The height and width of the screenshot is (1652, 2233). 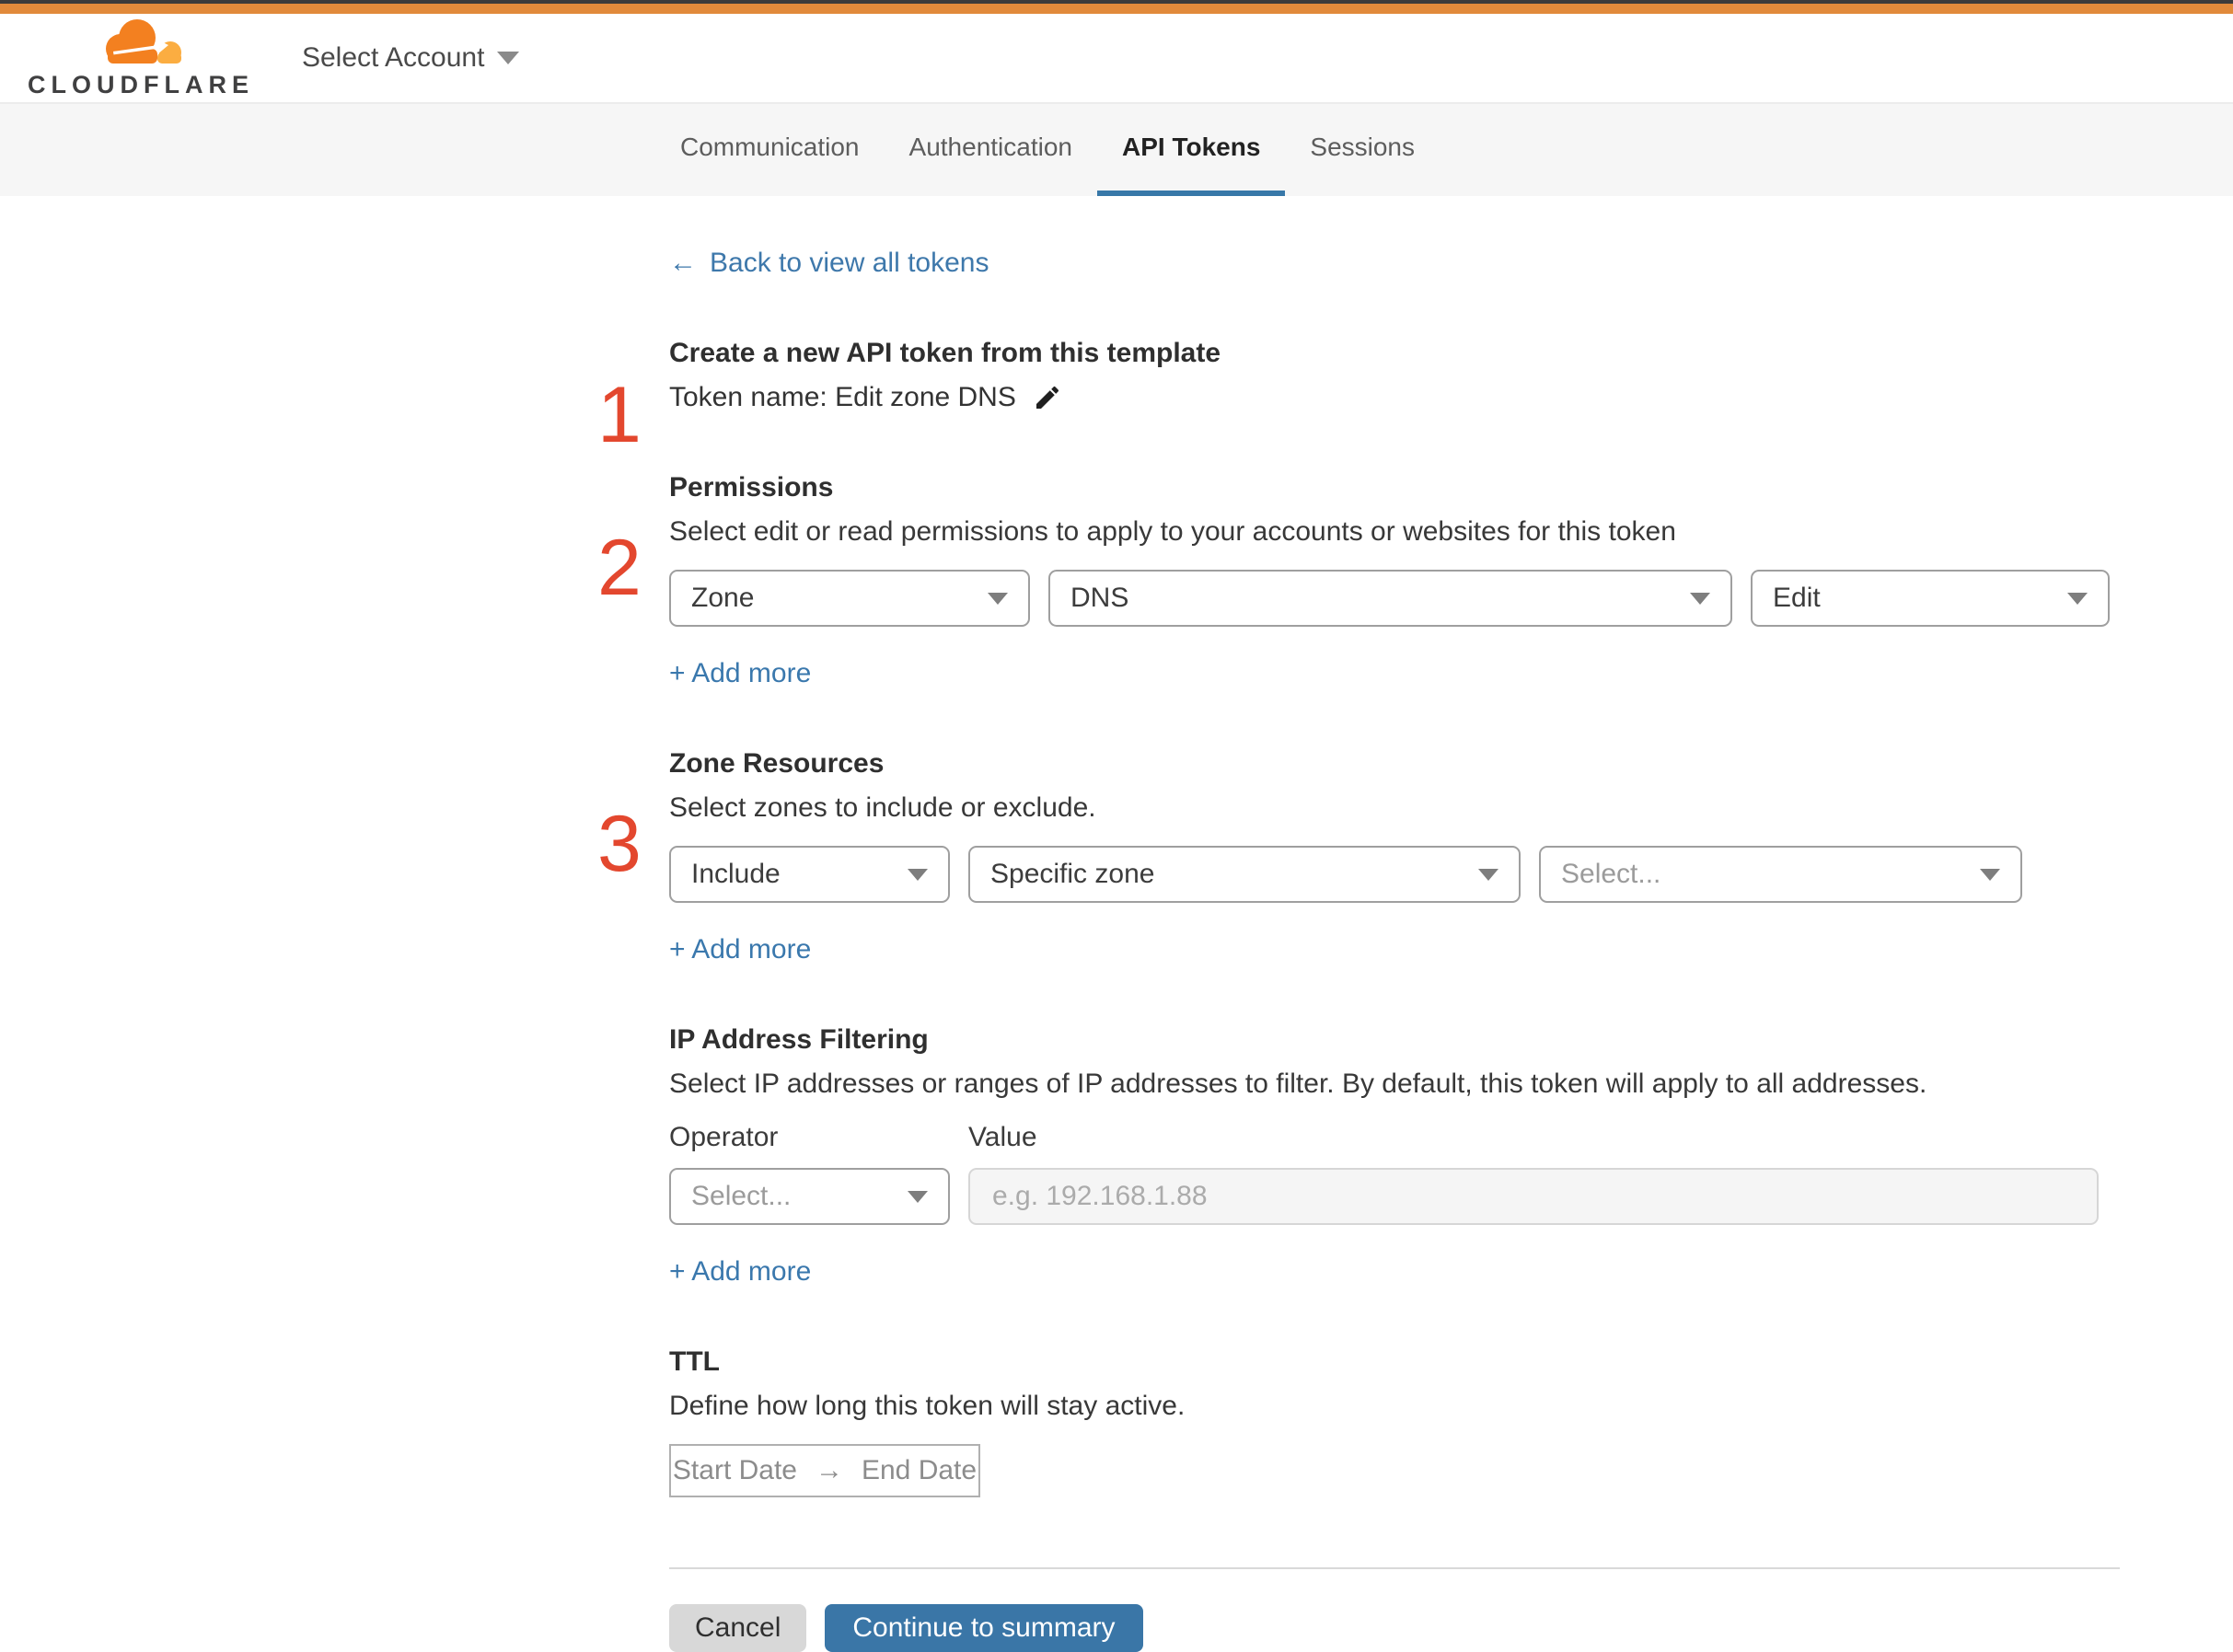 I want to click on value-label: Value, so click(x=1002, y=1137).